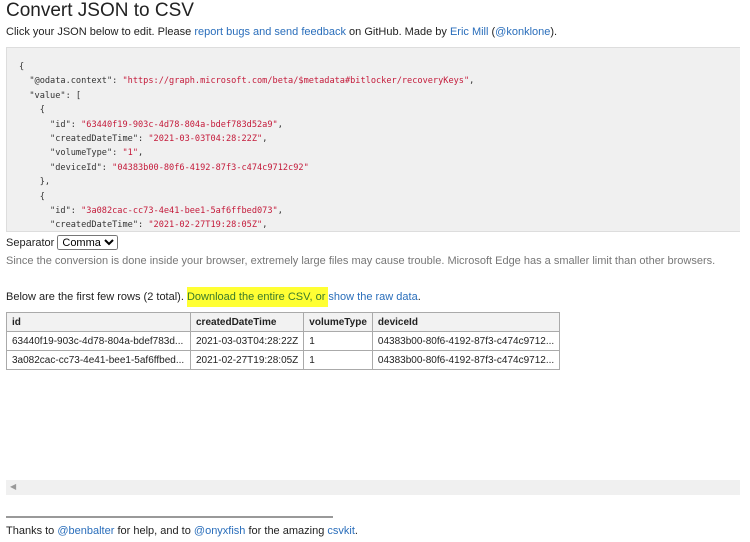 This screenshot has width=750, height=542. Describe the element at coordinates (372, 297) in the screenshot. I see `show-raw-data-link: show the raw data` at that location.